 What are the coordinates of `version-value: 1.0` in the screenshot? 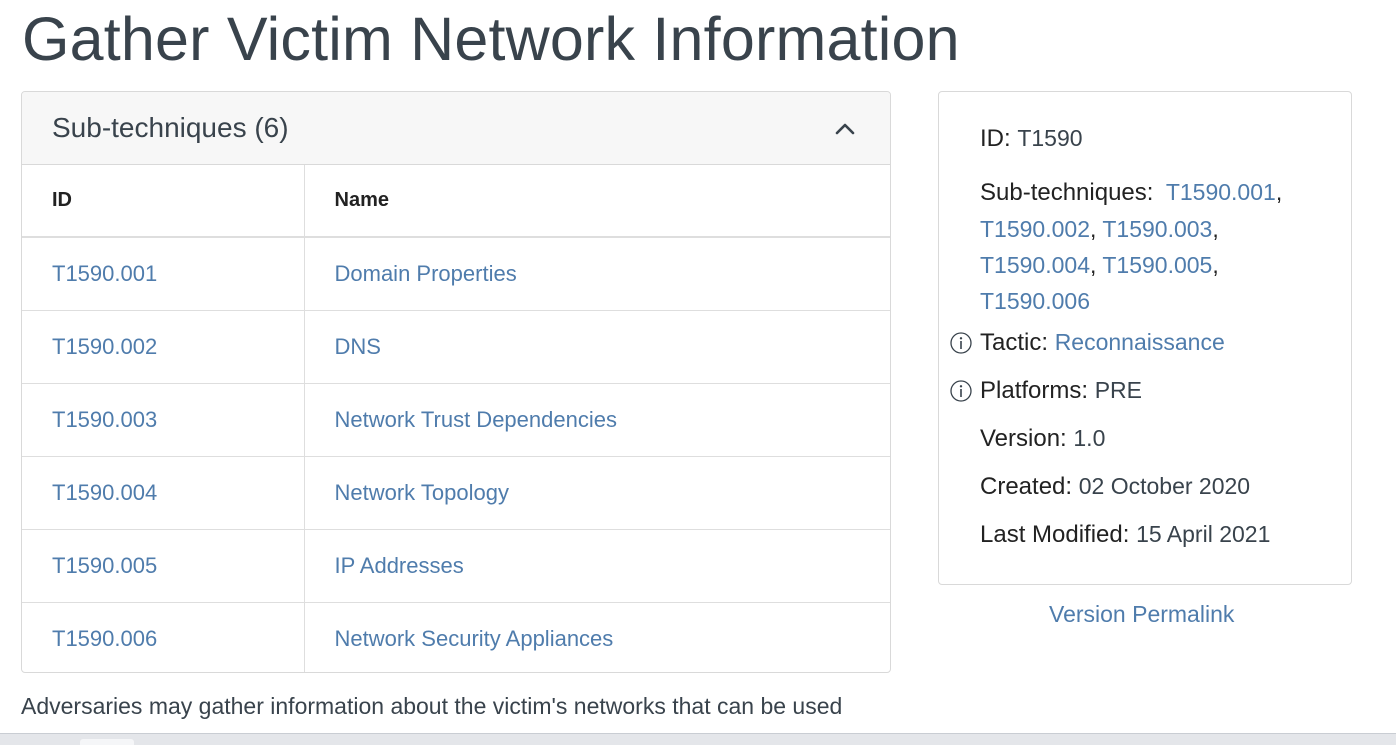 It's located at (1089, 438).